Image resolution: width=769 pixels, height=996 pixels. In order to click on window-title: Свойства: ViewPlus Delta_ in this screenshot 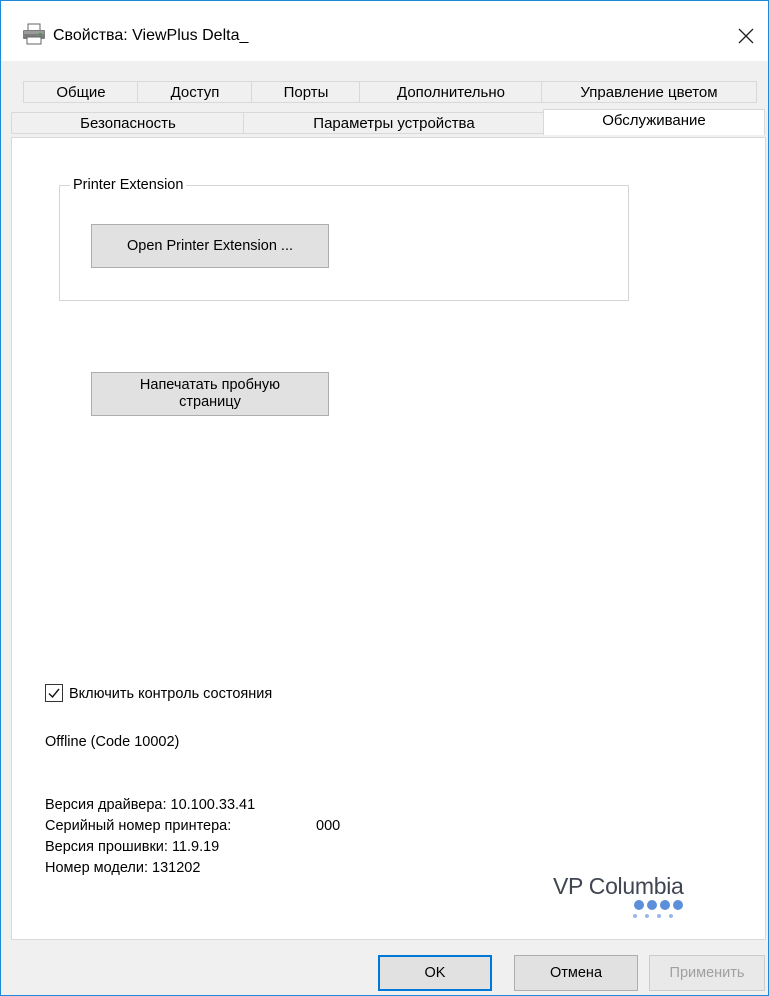, I will do `click(151, 35)`.